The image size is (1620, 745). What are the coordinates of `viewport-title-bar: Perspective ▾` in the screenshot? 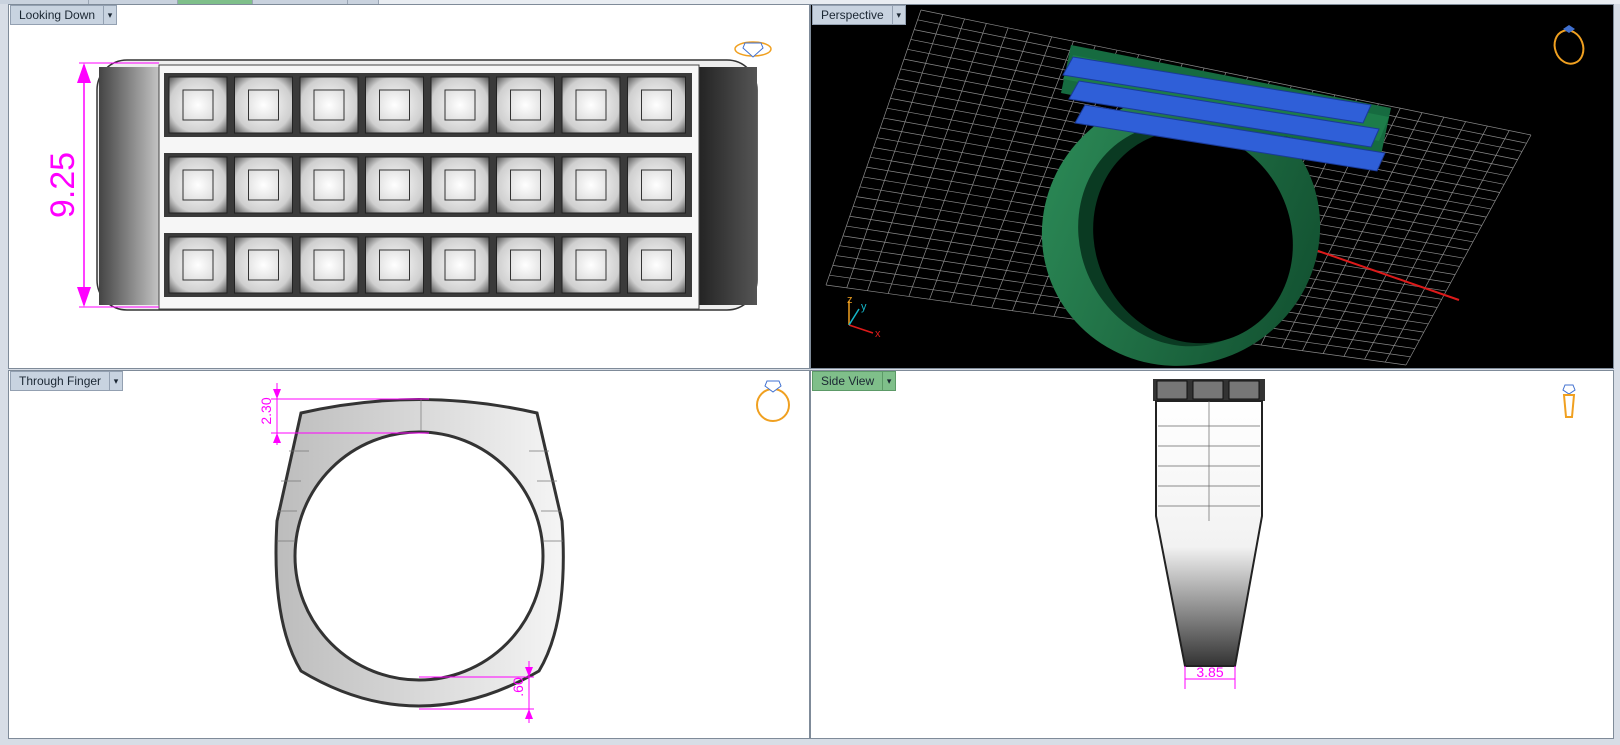 It's located at (859, 15).